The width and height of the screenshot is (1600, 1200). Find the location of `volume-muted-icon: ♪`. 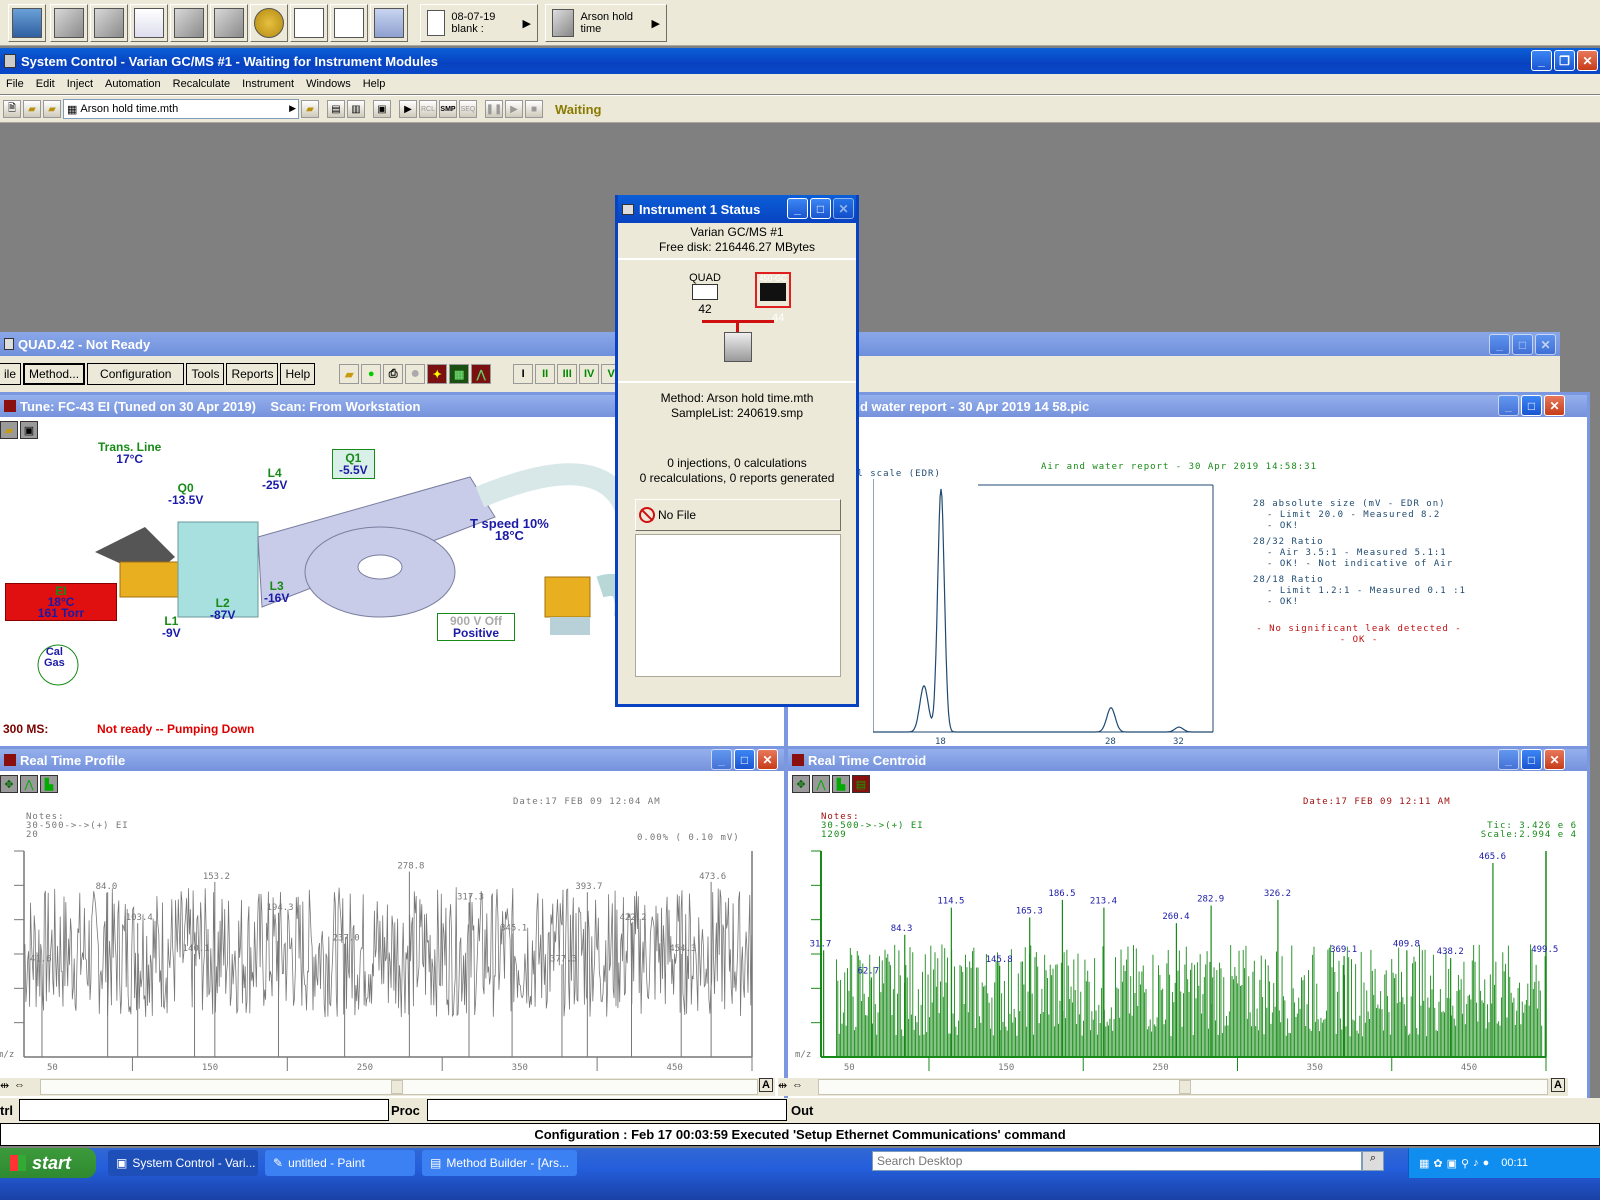

volume-muted-icon: ♪ is located at coordinates (1476, 1163).